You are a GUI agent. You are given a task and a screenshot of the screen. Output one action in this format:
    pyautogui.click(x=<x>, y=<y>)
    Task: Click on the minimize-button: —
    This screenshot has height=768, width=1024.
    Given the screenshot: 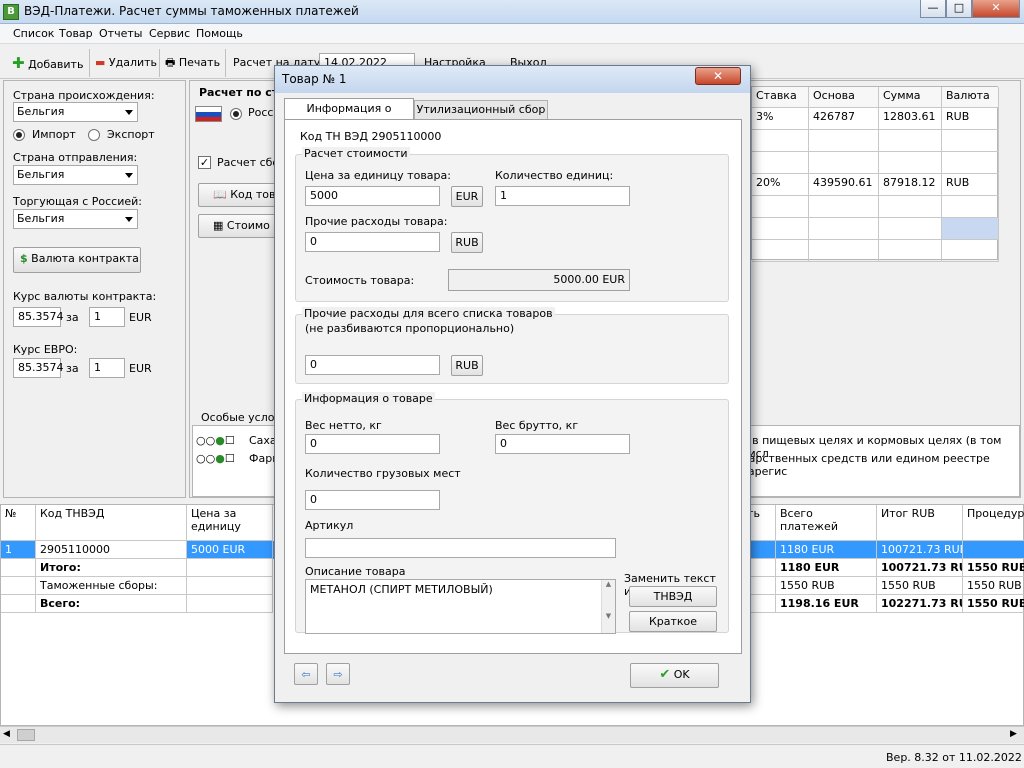 What is the action you would take?
    pyautogui.click(x=933, y=9)
    